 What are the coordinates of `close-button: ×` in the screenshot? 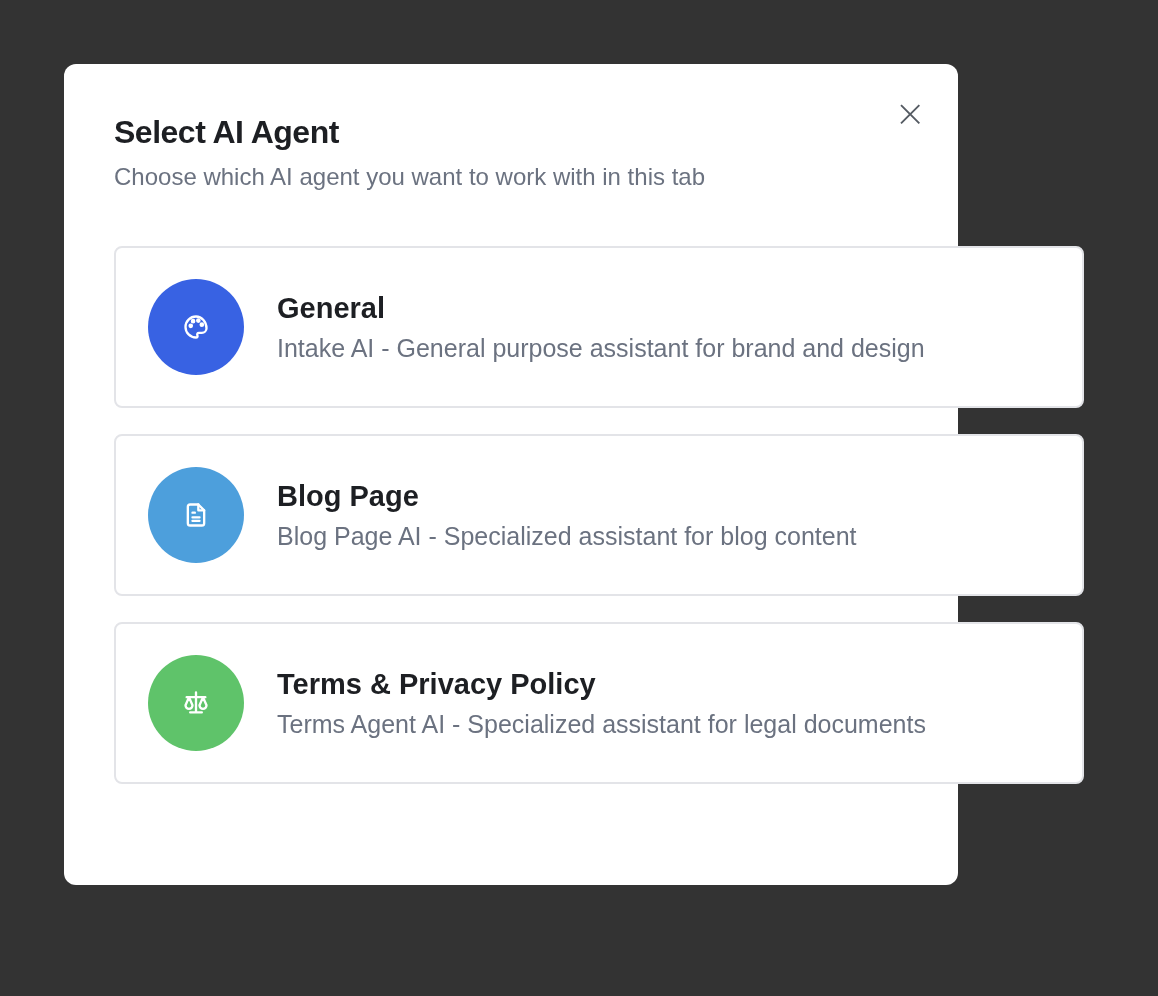 It's located at (910, 113).